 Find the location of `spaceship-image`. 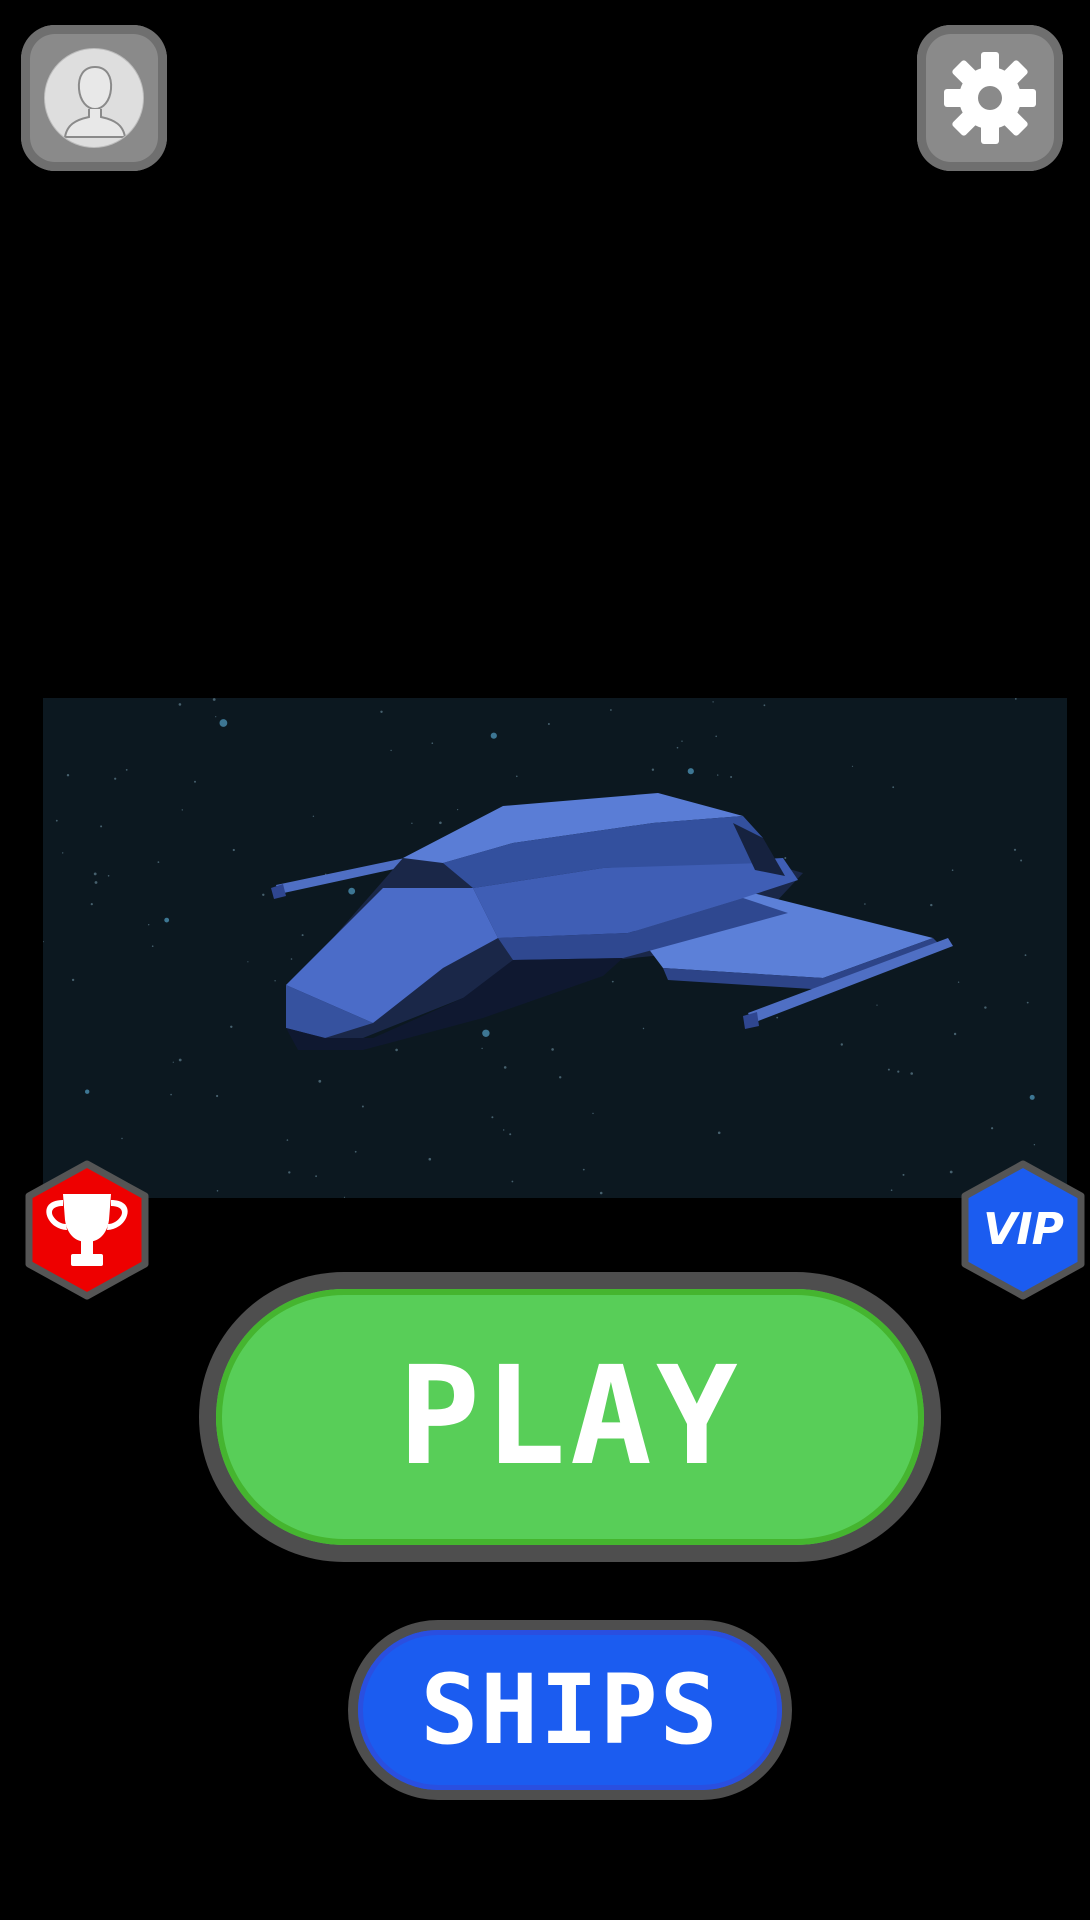

spaceship-image is located at coordinates (612, 921).